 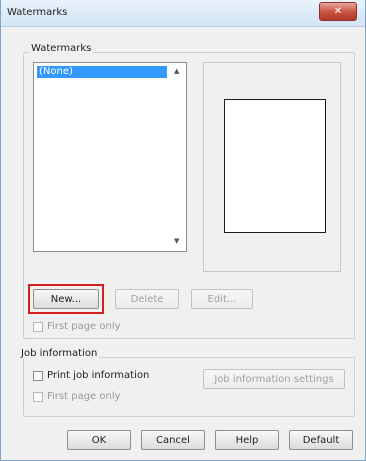 What do you see at coordinates (38, 376) in the screenshot?
I see `print-job-information-checkbox` at bounding box center [38, 376].